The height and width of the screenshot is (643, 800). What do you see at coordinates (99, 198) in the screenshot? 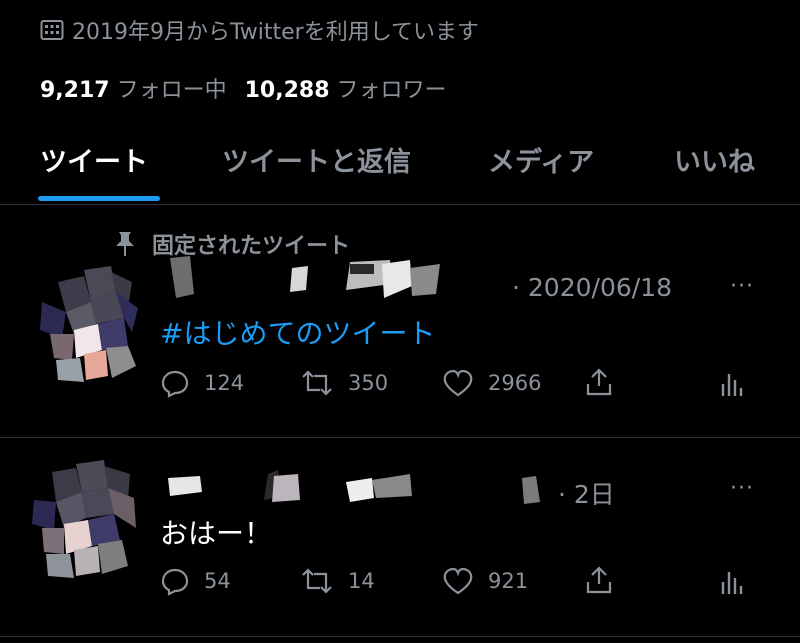
I see `active-tab-indicator` at bounding box center [99, 198].